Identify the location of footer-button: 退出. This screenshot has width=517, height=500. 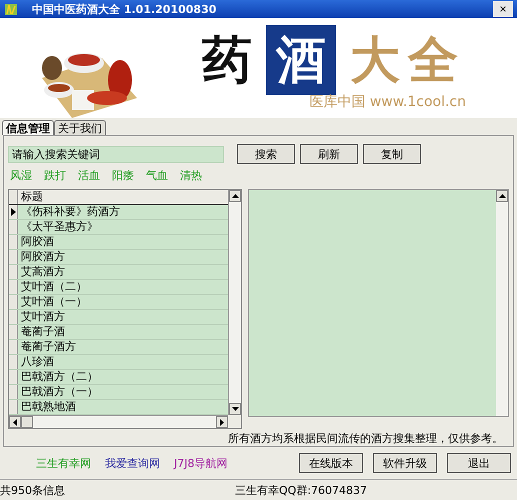
(479, 463).